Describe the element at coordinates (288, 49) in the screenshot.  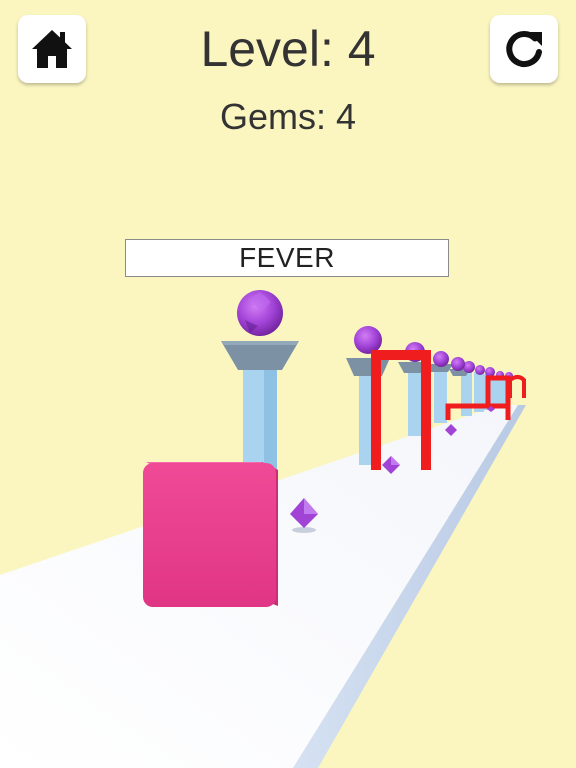
I see `level-label: Level: 4` at that location.